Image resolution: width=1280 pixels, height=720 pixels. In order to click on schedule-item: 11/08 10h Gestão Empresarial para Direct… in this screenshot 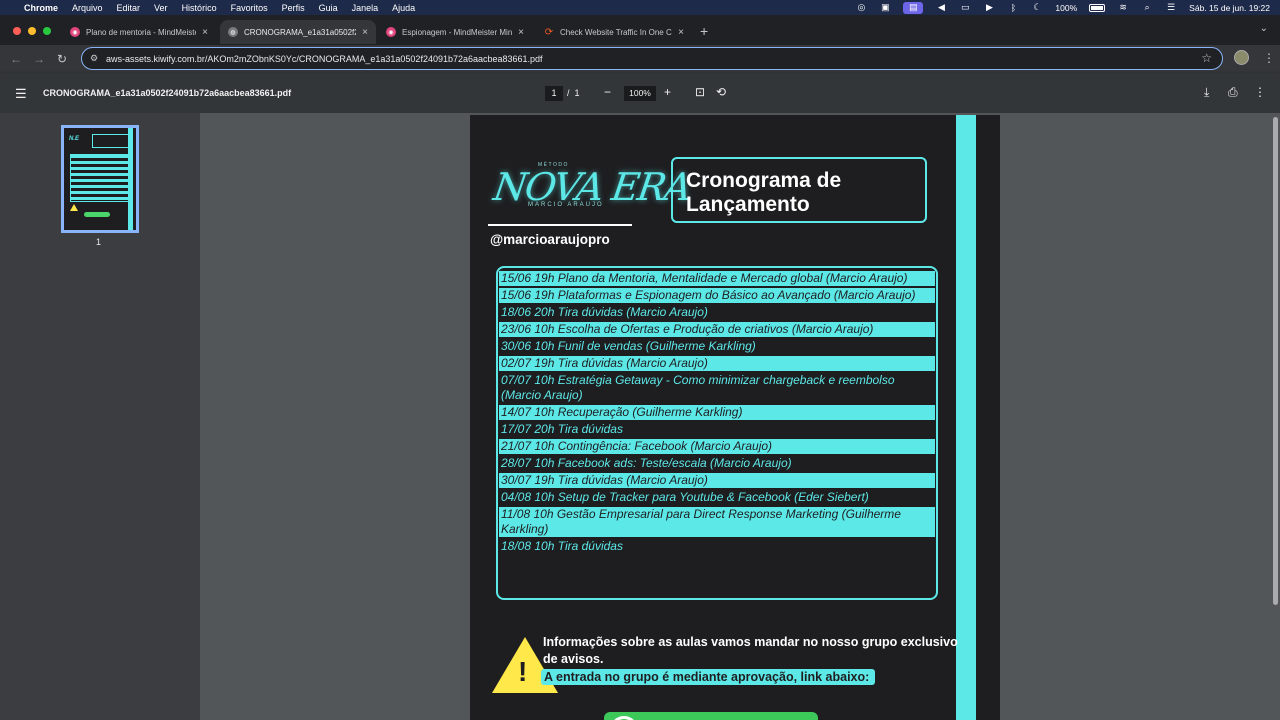, I will do `click(717, 522)`.